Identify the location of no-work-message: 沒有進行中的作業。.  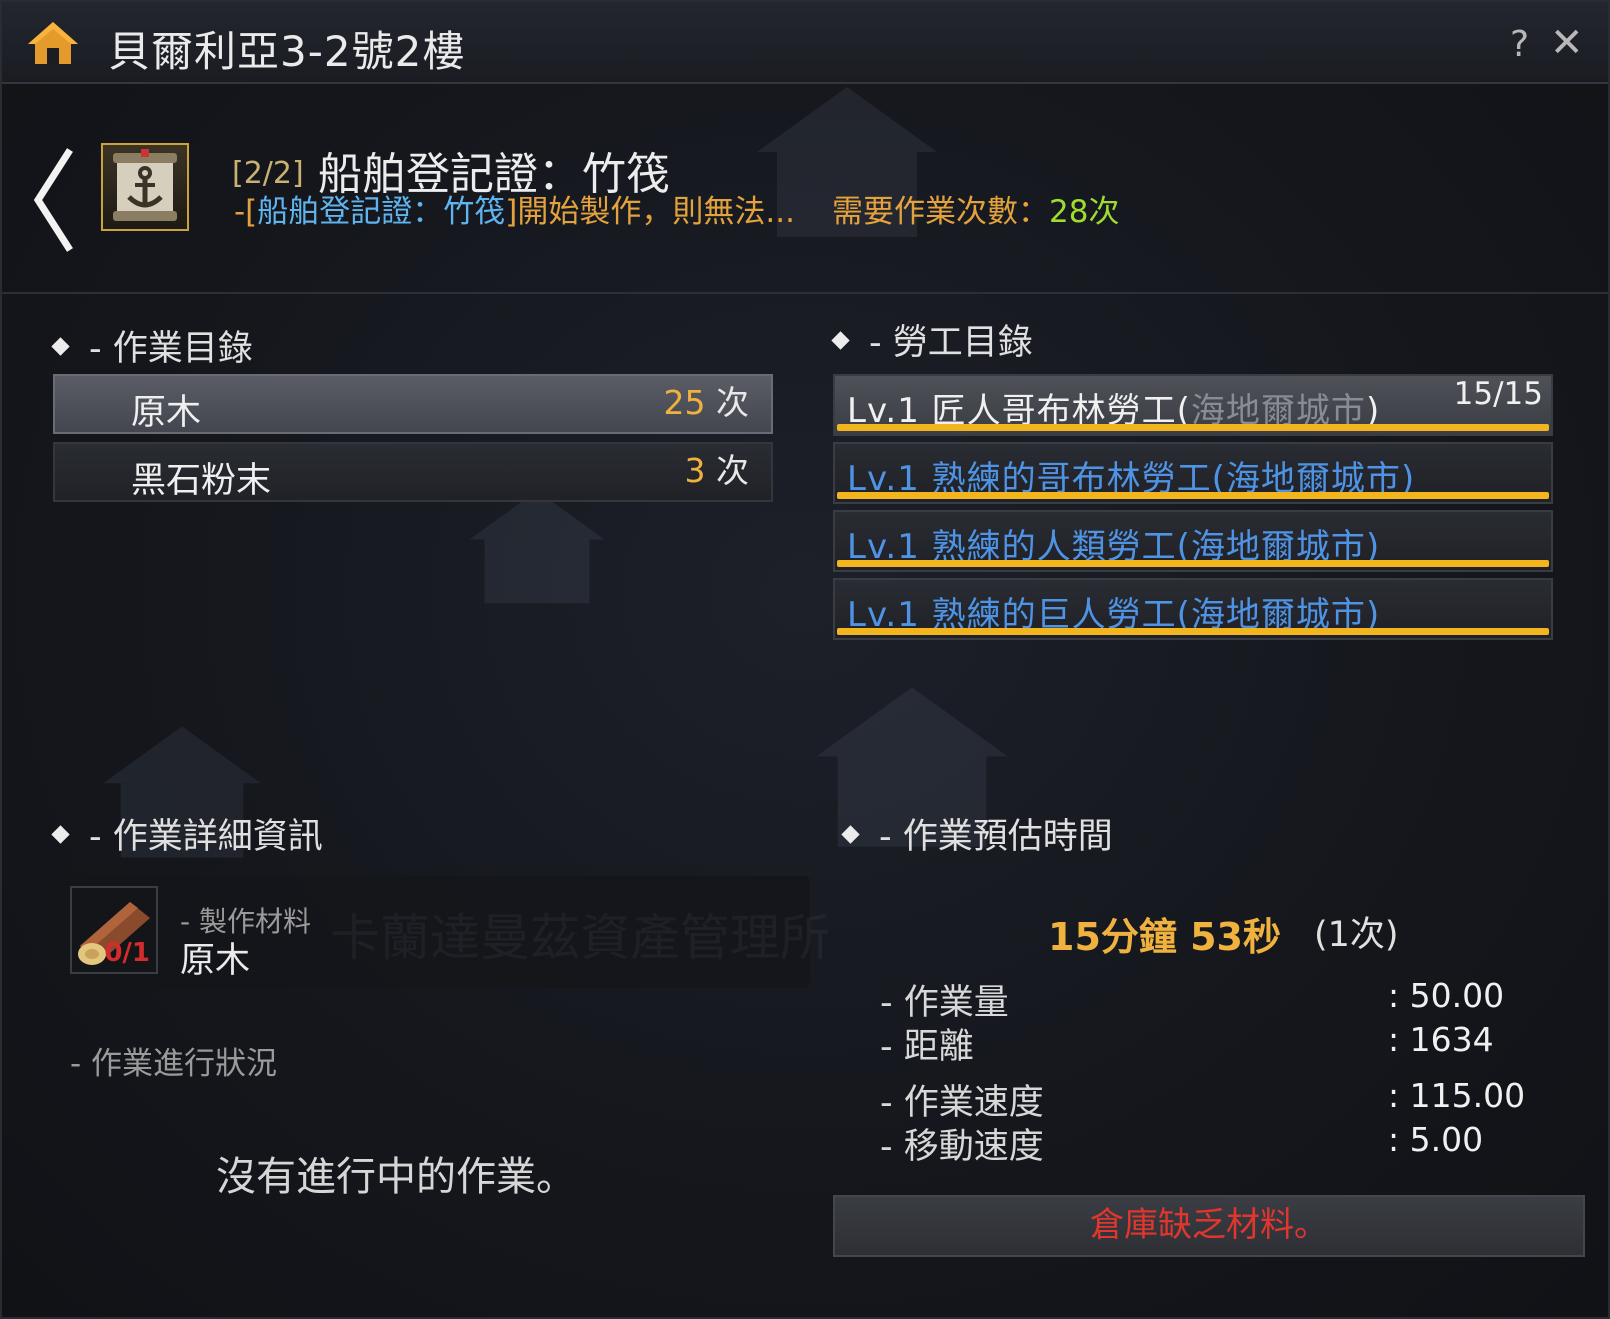
(396, 1177).